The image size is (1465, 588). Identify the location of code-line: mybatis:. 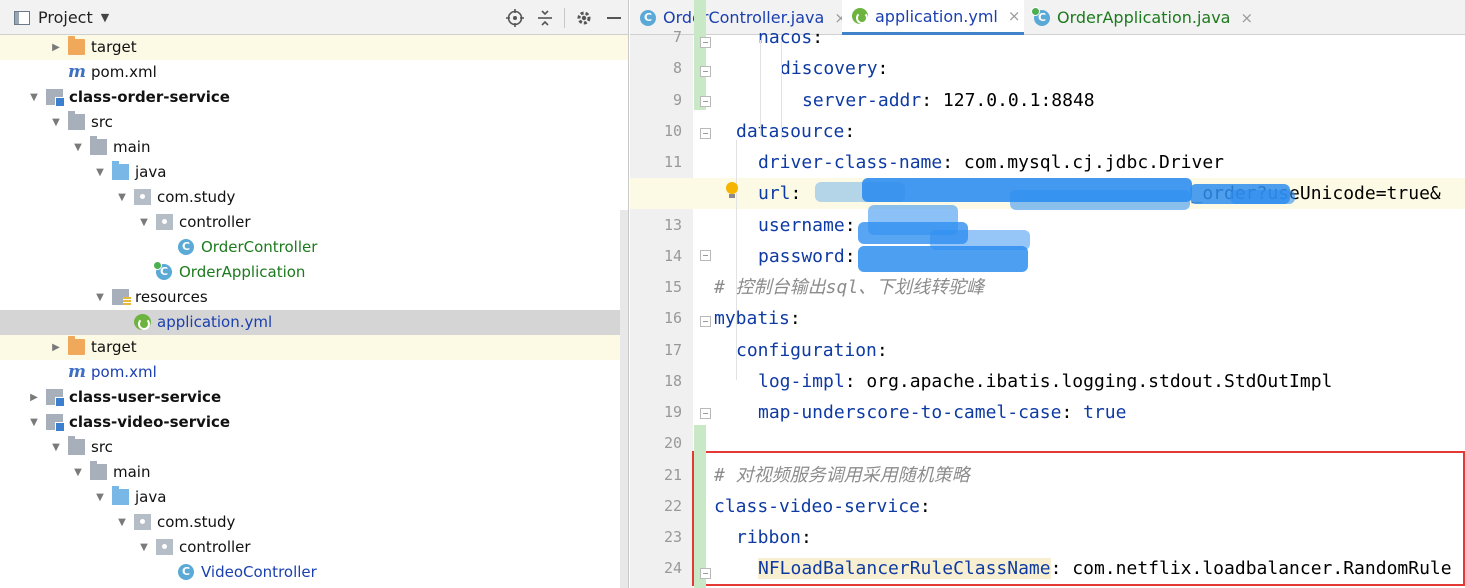
(1089, 318).